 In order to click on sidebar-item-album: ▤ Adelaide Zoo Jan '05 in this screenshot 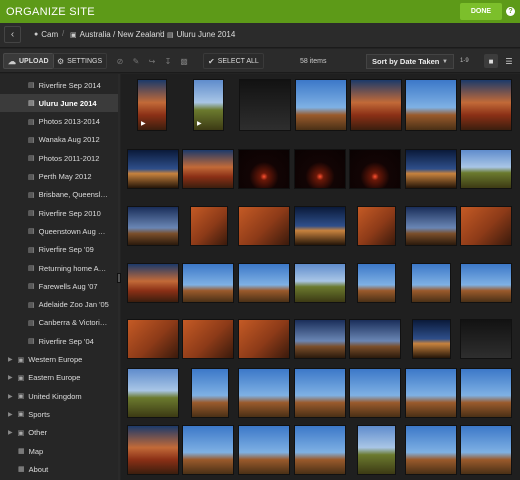, I will do `click(59, 305)`.